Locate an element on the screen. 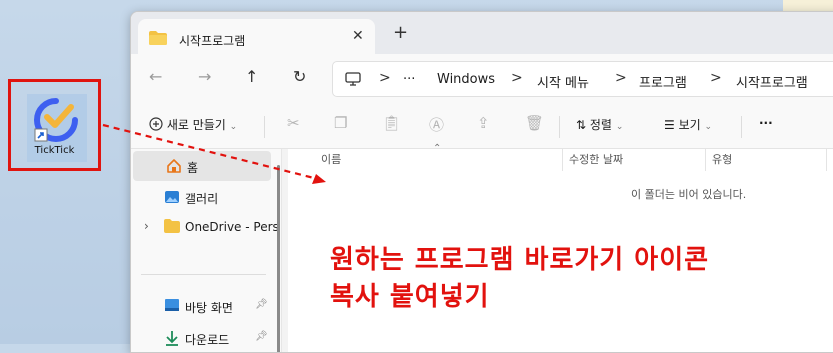 The image size is (833, 353). annotation-text: 원하는 프로그램 바로가기 아이콘 복사 붙여넣기 is located at coordinates (580, 279).